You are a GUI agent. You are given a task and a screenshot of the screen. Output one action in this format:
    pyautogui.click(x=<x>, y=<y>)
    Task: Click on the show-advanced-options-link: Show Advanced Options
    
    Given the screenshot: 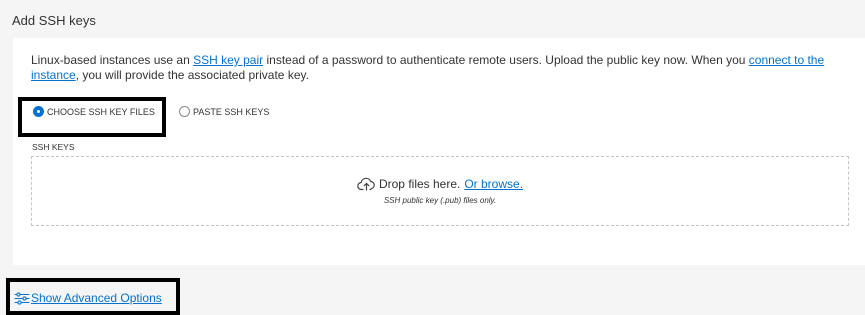 What is the action you would take?
    pyautogui.click(x=88, y=298)
    